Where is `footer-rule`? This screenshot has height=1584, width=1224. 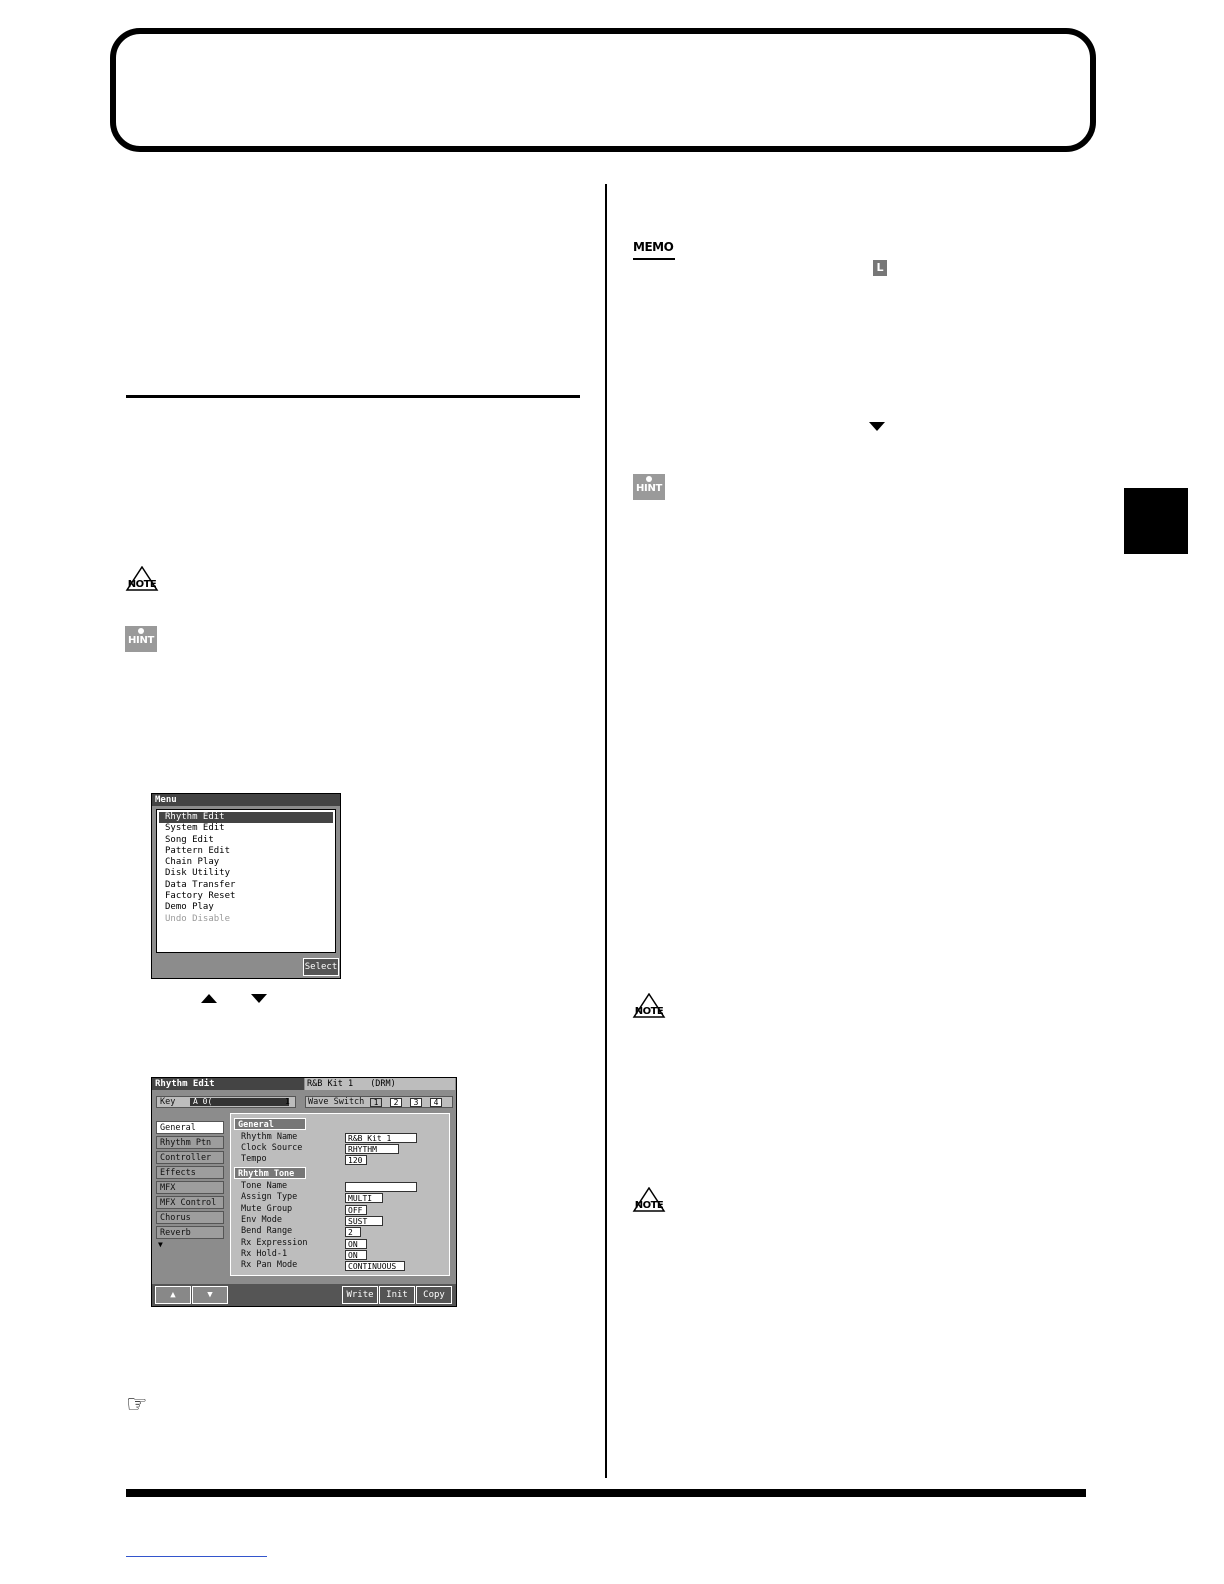 footer-rule is located at coordinates (606, 1493).